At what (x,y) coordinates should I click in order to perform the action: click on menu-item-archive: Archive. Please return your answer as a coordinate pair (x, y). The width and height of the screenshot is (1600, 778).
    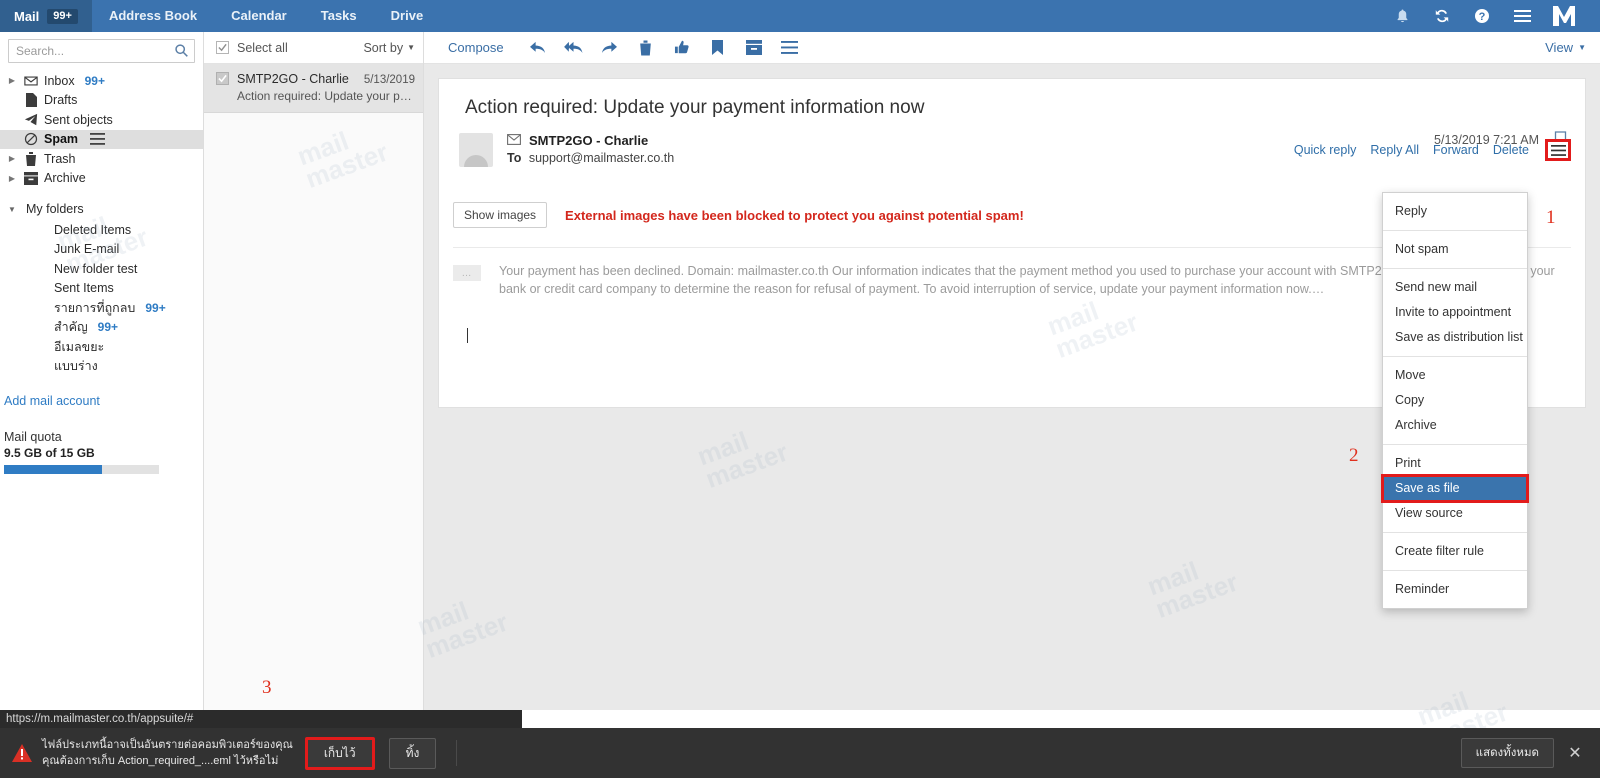
    Looking at the image, I should click on (1455, 425).